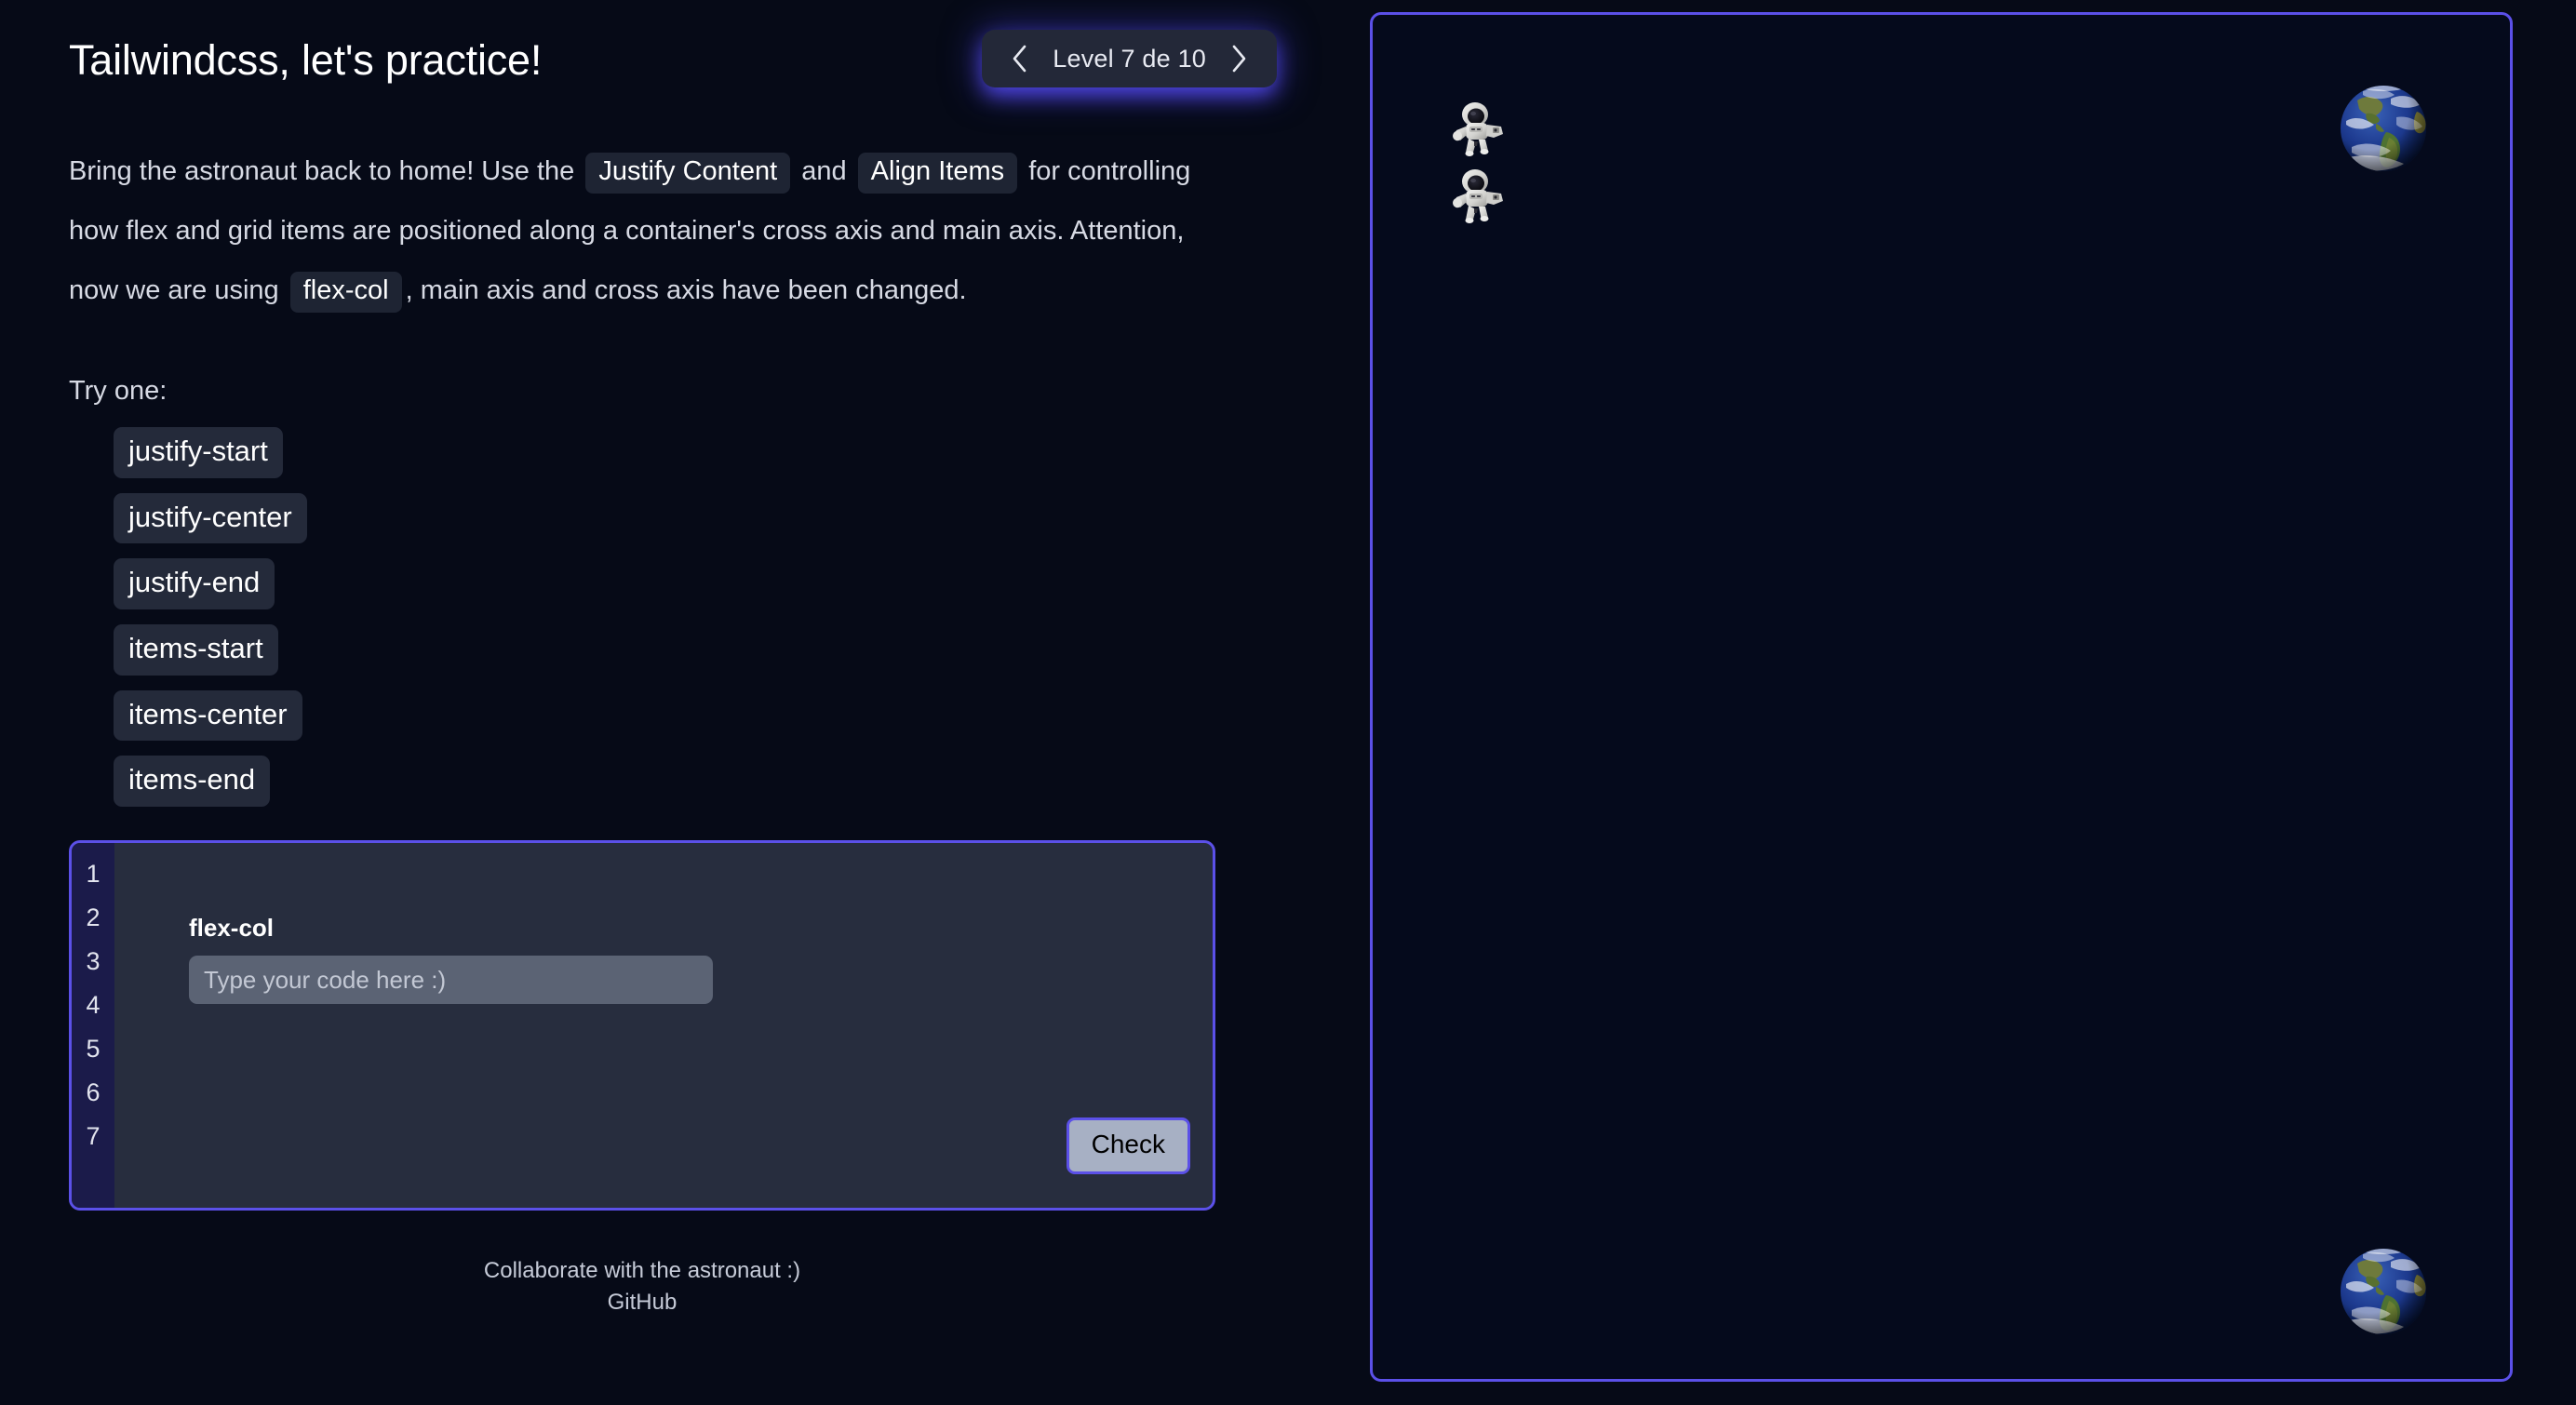 The width and height of the screenshot is (2576, 1405). What do you see at coordinates (451, 980) in the screenshot?
I see `code-input` at bounding box center [451, 980].